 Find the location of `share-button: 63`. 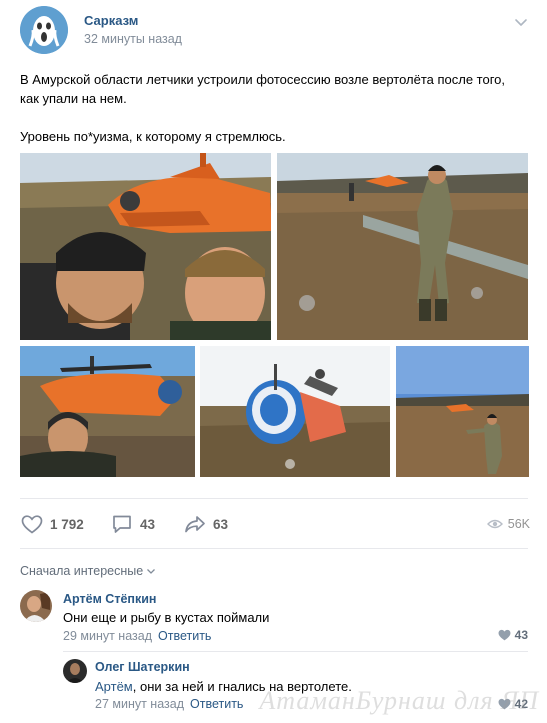

share-button: 63 is located at coordinates (205, 524).